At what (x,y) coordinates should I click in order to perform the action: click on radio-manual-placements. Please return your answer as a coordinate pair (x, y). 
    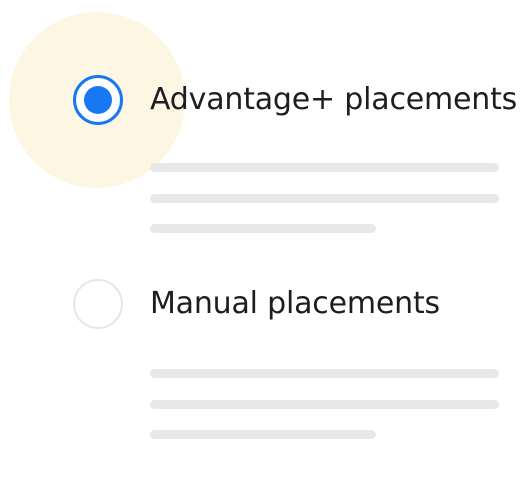
    Looking at the image, I should click on (98, 304).